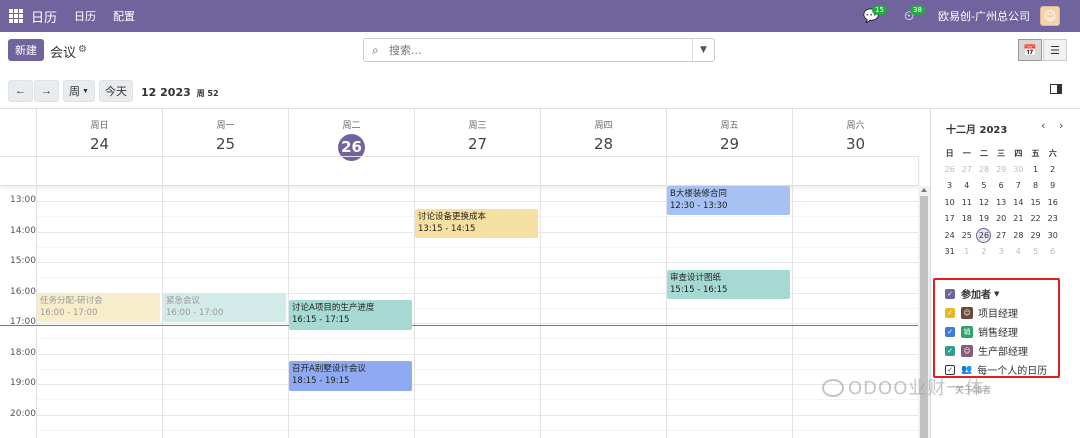 The image size is (1080, 438). What do you see at coordinates (1043, 125) in the screenshot?
I see `chevron-left-icon: ‹` at bounding box center [1043, 125].